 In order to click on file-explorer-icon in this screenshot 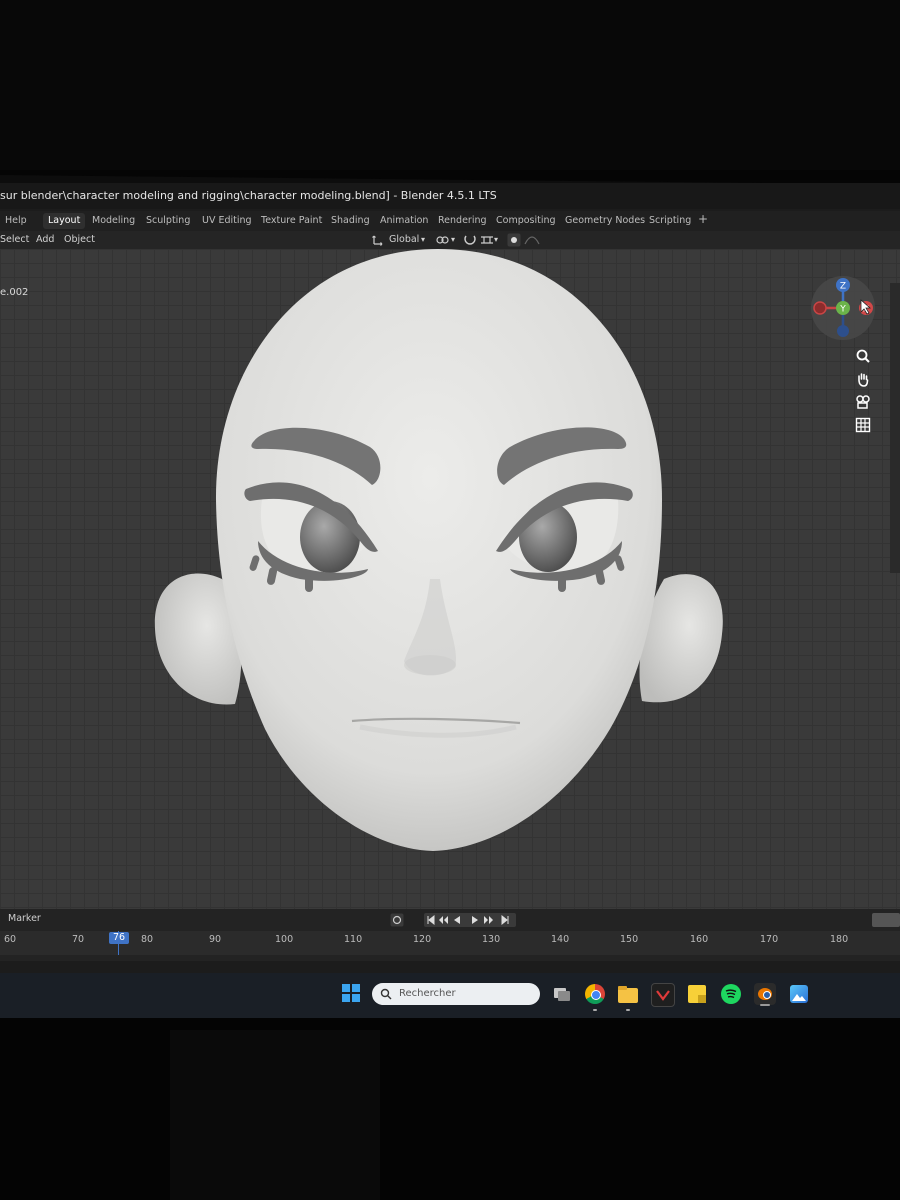, I will do `click(628, 994)`.